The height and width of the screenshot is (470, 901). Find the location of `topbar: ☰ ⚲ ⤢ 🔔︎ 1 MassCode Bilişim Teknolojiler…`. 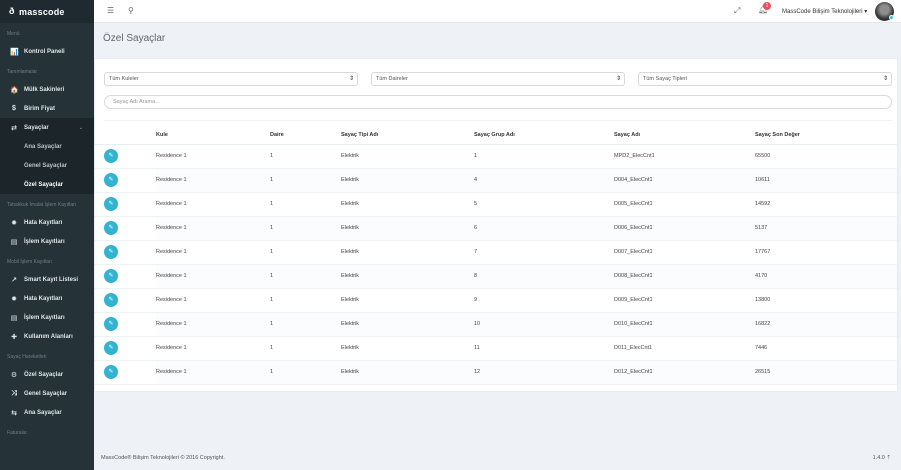

topbar: ☰ ⚲ ⤢ 🔔︎ 1 MassCode Bilişim Teknolojiler… is located at coordinates (497, 11).